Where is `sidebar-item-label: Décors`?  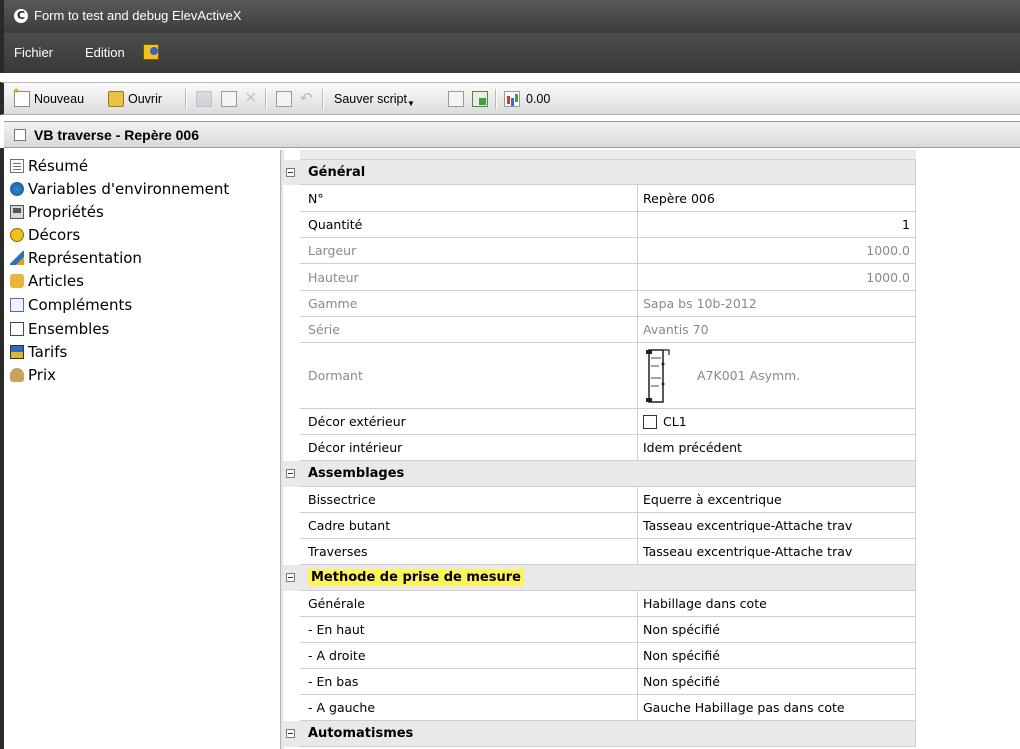
sidebar-item-label: Décors is located at coordinates (54, 235).